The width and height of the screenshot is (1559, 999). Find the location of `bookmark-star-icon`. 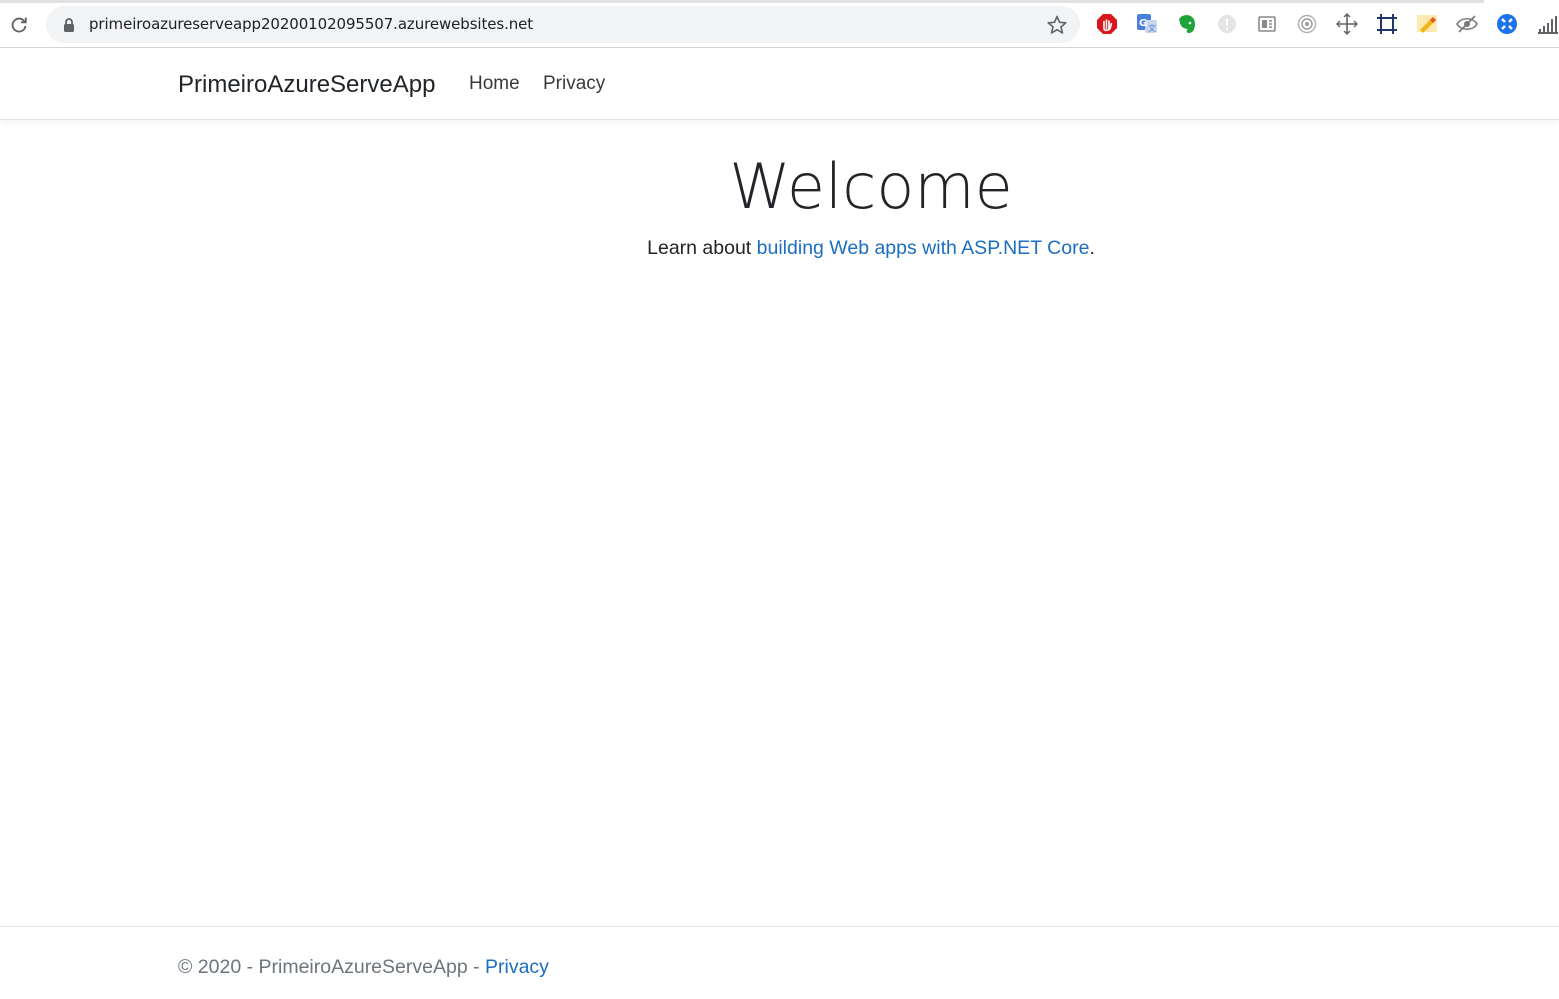

bookmark-star-icon is located at coordinates (1057, 25).